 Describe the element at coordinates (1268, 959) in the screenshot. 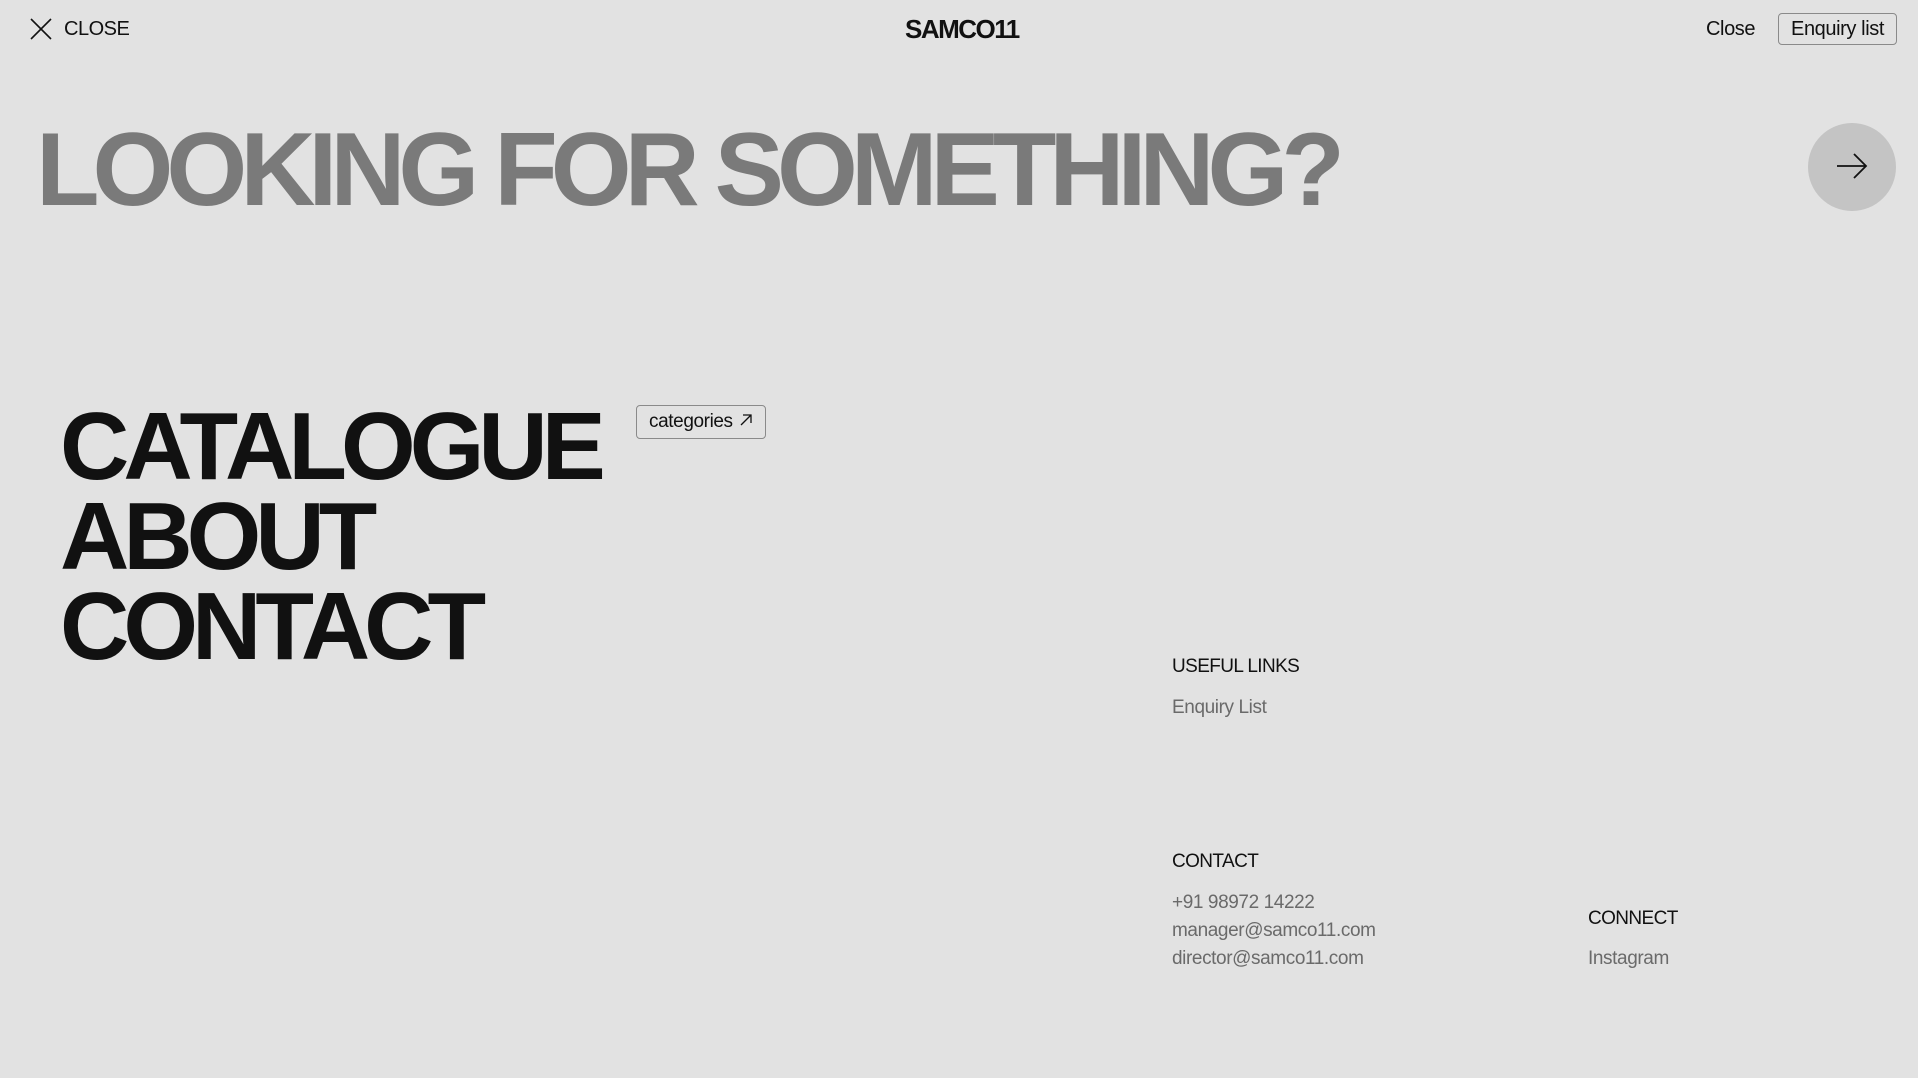

I see `contact-email-director-link: director@samco11.com` at that location.